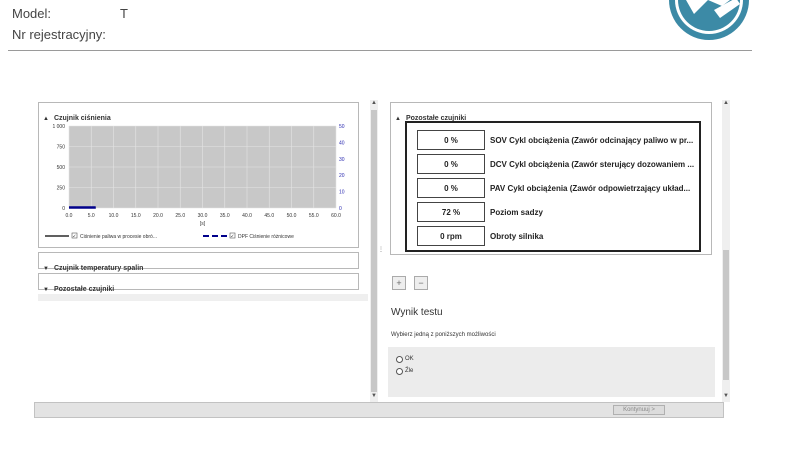 Image resolution: width=786 pixels, height=457 pixels. Describe the element at coordinates (551, 372) in the screenshot. I see `options-area: OK Źle` at that location.